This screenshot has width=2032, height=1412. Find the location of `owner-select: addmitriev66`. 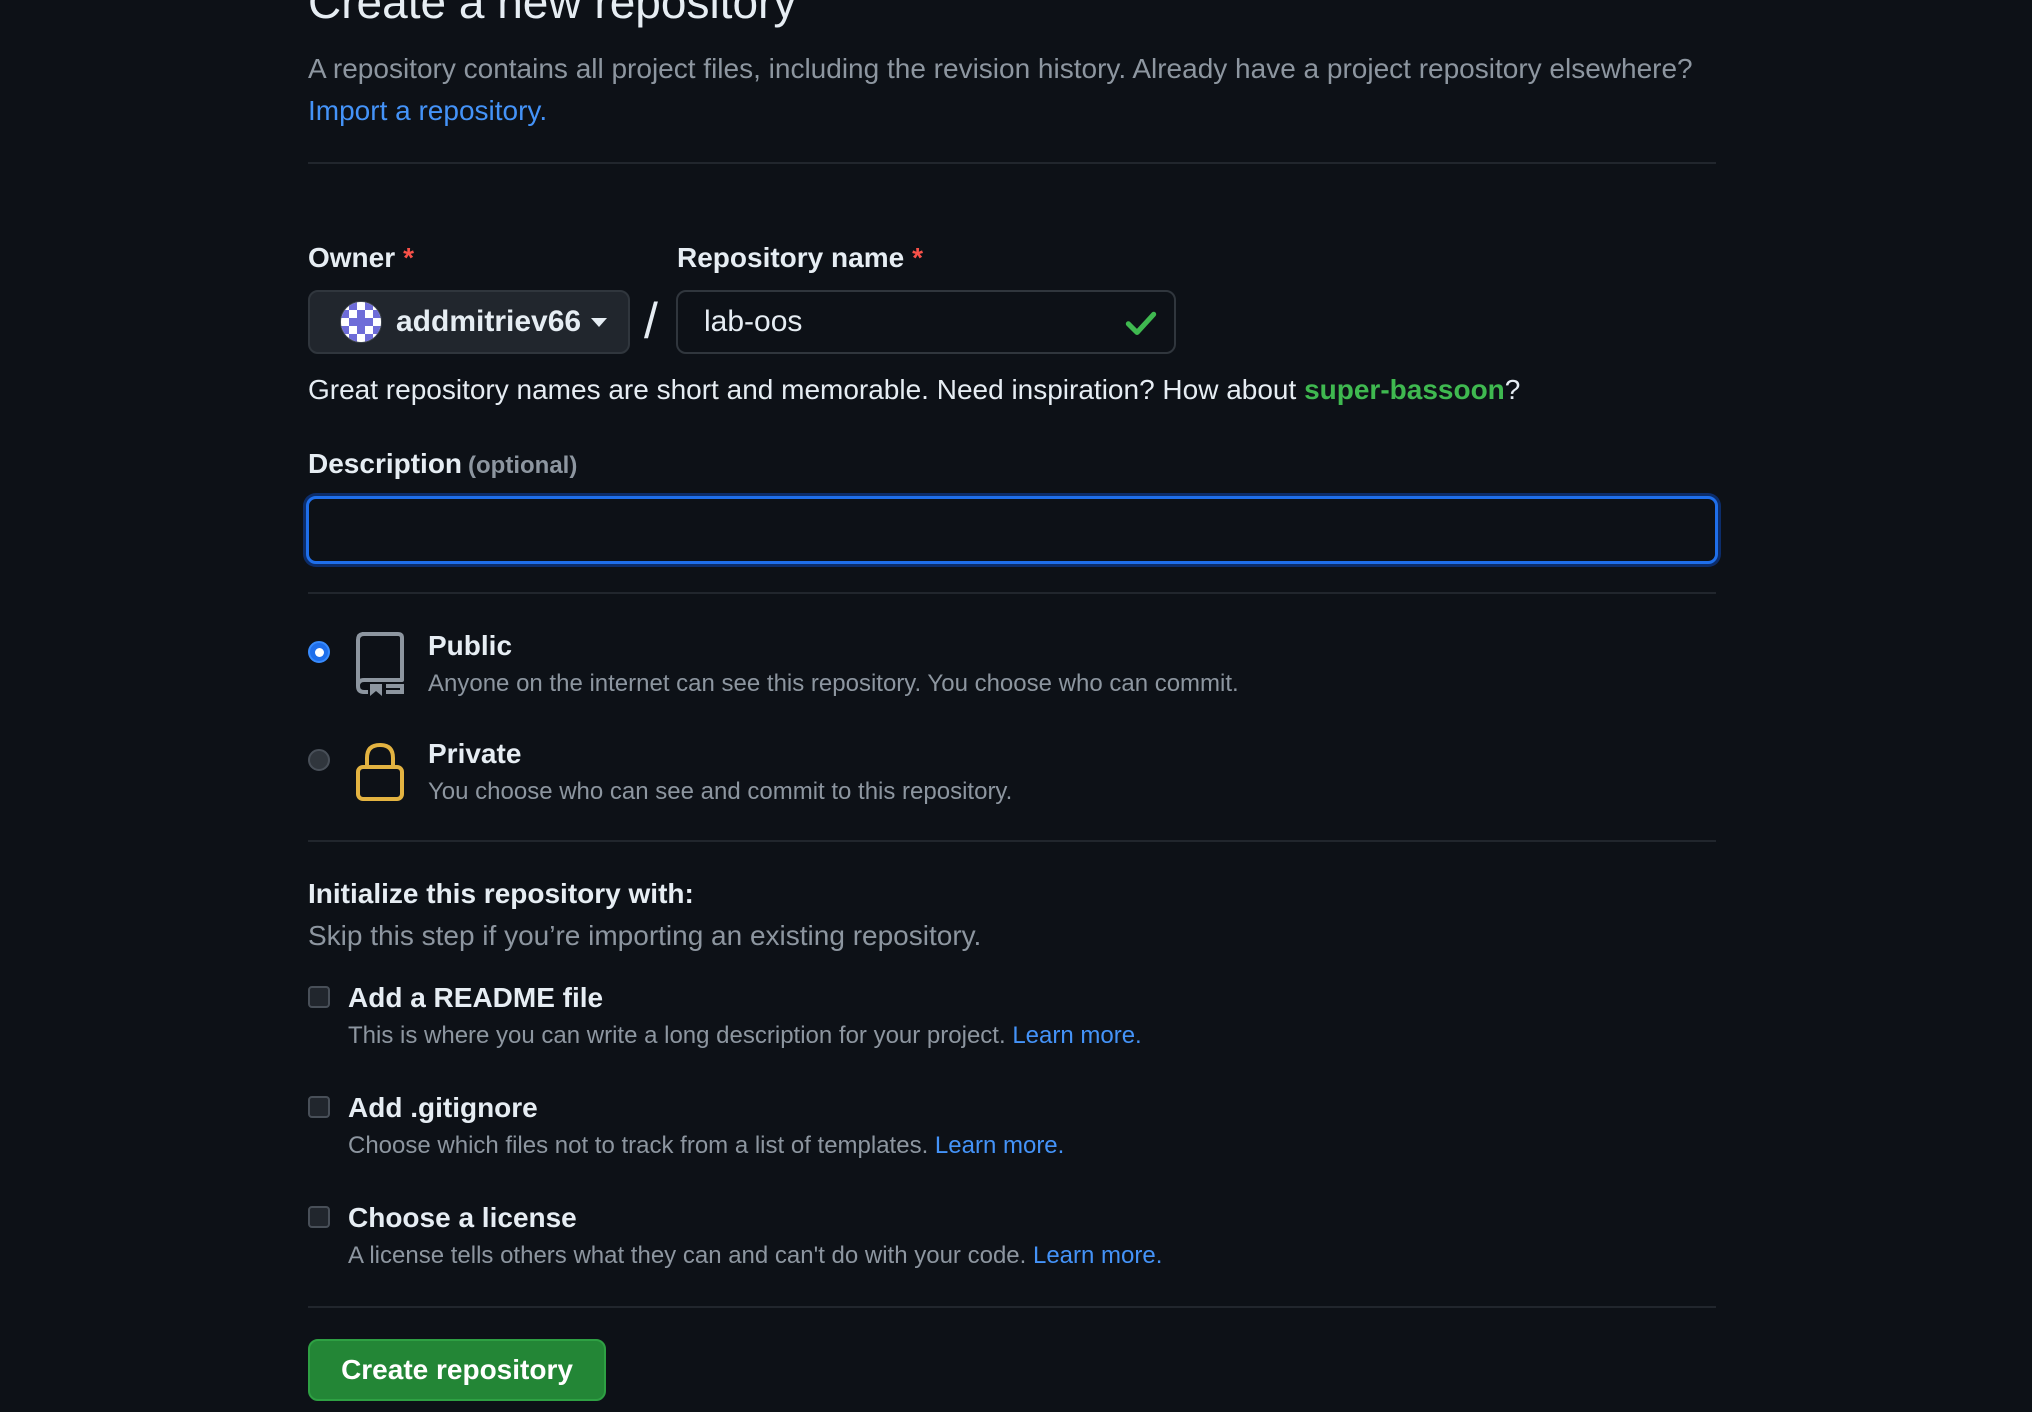

owner-select: addmitriev66 is located at coordinates (469, 322).